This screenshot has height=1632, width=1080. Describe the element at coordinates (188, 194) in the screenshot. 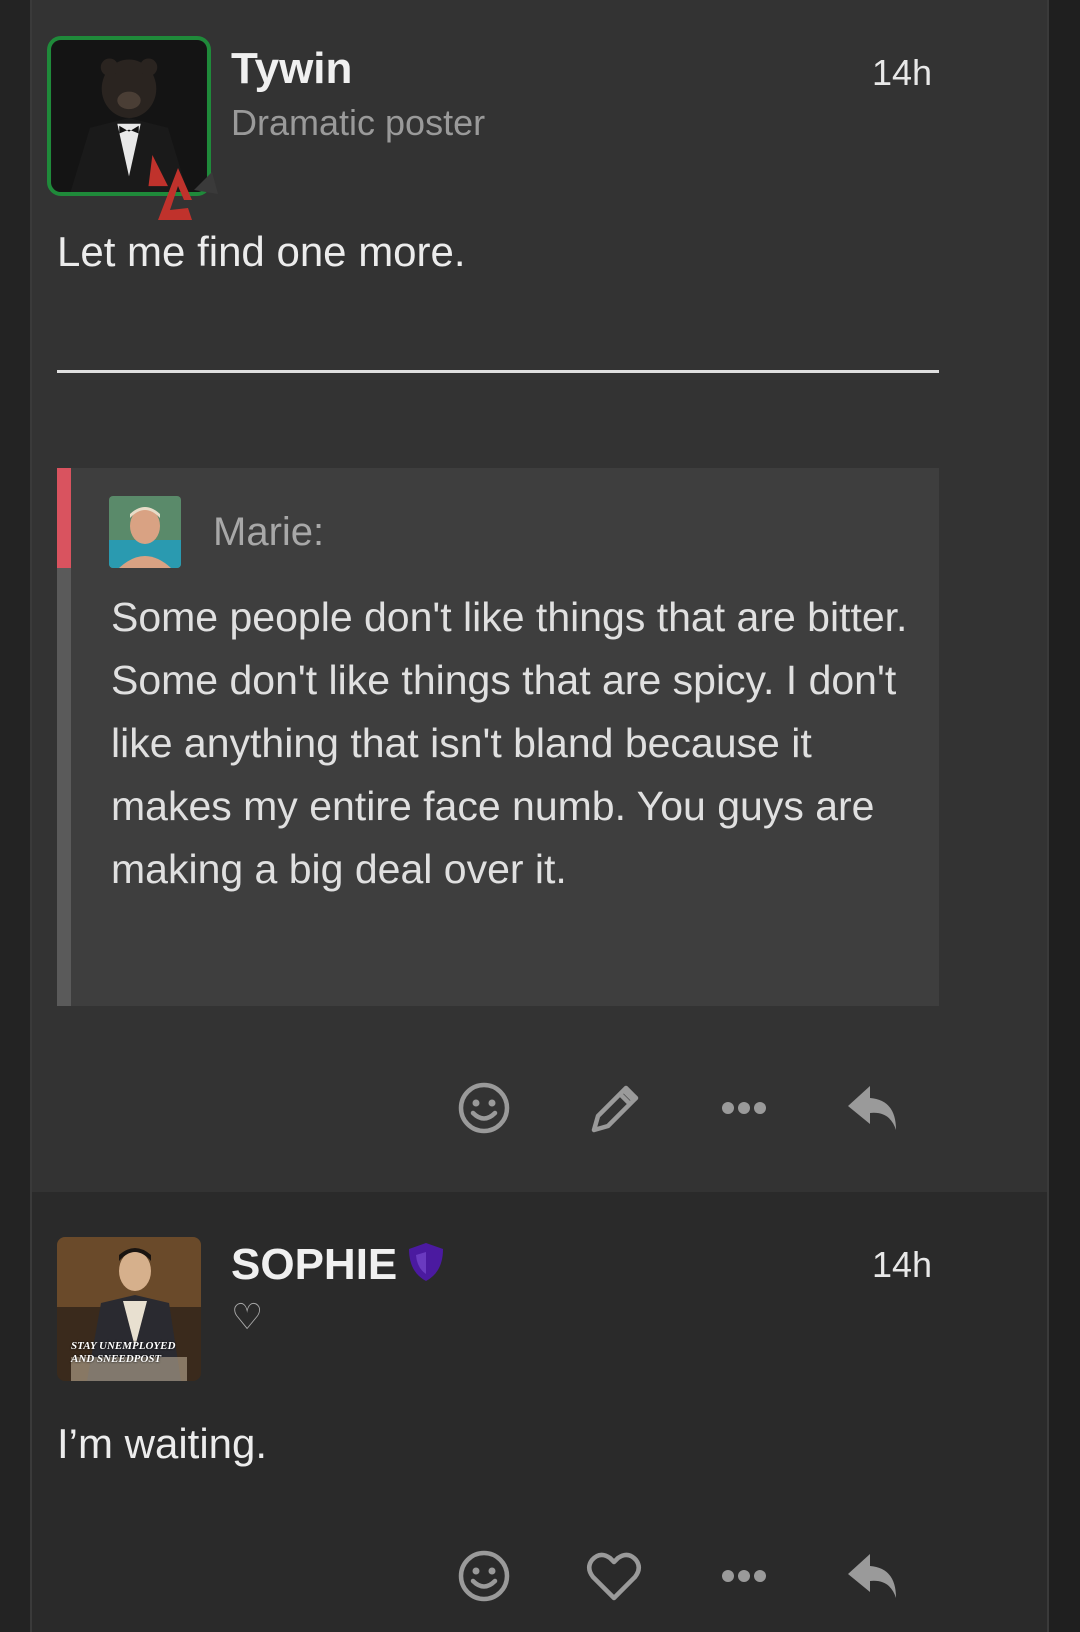

I see `flair-icon` at that location.